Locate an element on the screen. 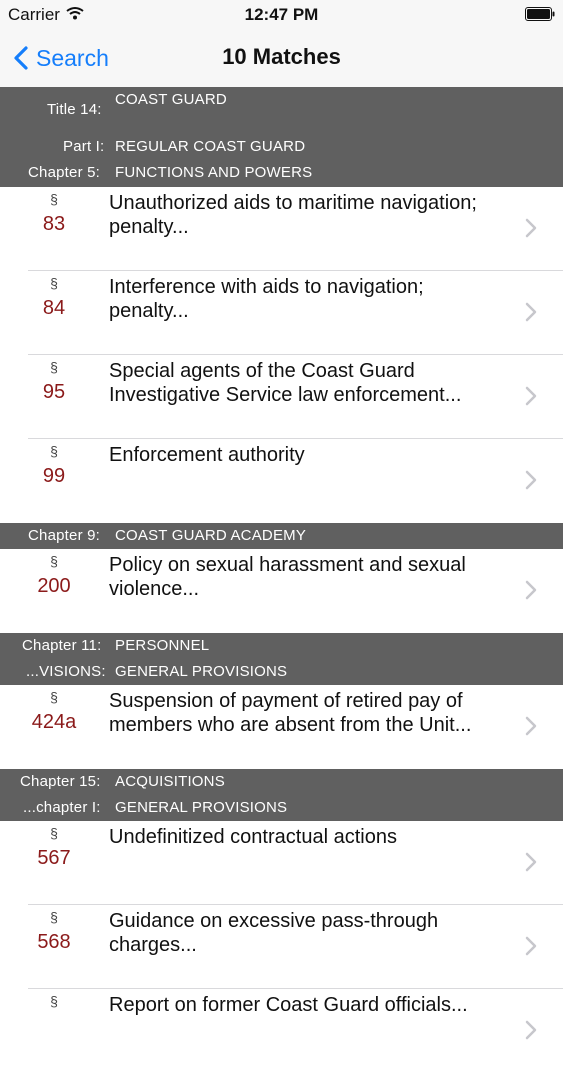 Image resolution: width=563 pixels, height=1073 pixels. navigation-bar: Search 10 Matches is located at coordinates (281, 58).